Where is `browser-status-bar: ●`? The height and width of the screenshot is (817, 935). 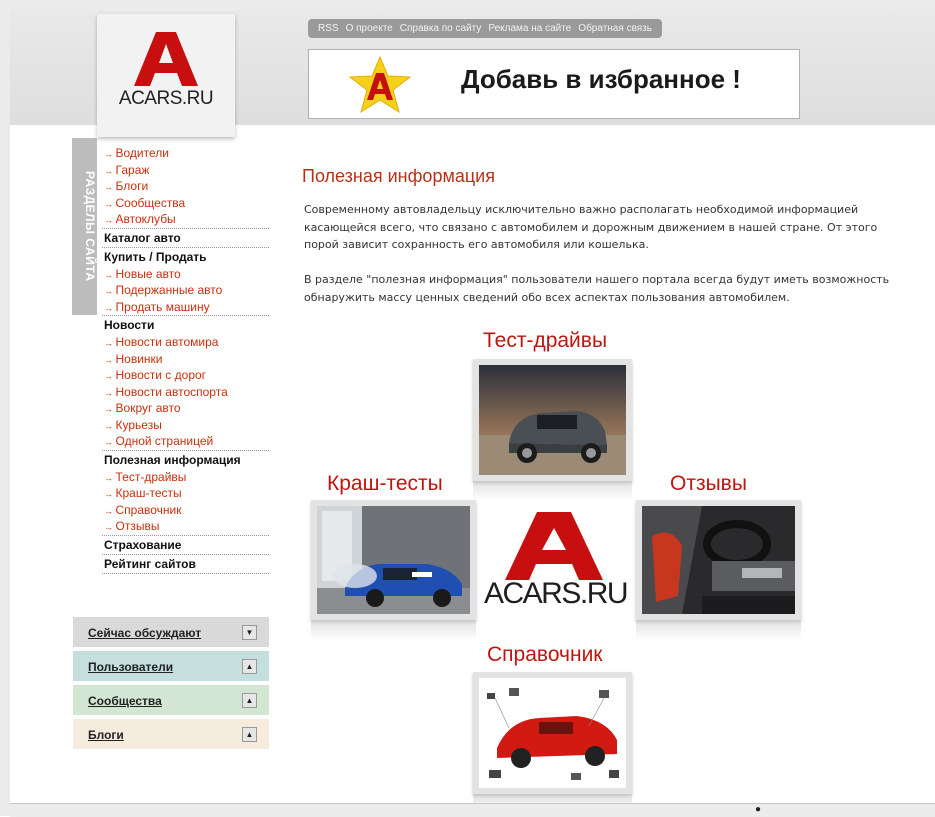
browser-status-bar: ● is located at coordinates (472, 810).